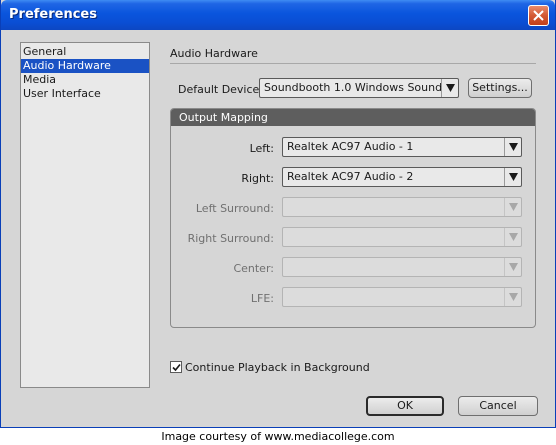  I want to click on right-surround-label: Right Surround:, so click(230, 238).